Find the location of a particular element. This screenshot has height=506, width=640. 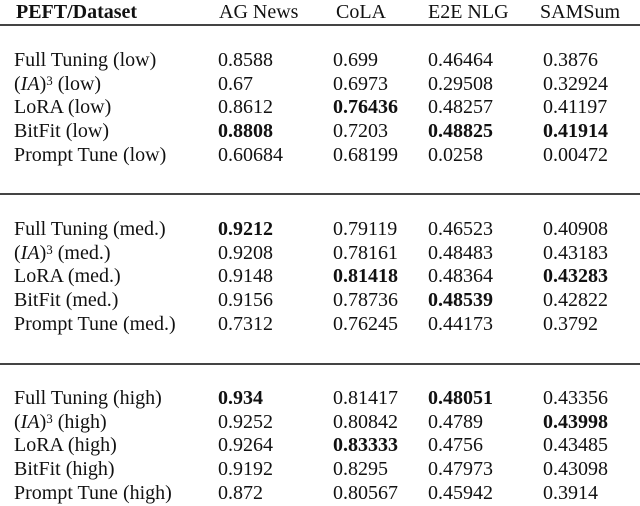

table-row: BitFit (low) 0.8808 0.7203 0.48825 0.41914 is located at coordinates (320, 131).